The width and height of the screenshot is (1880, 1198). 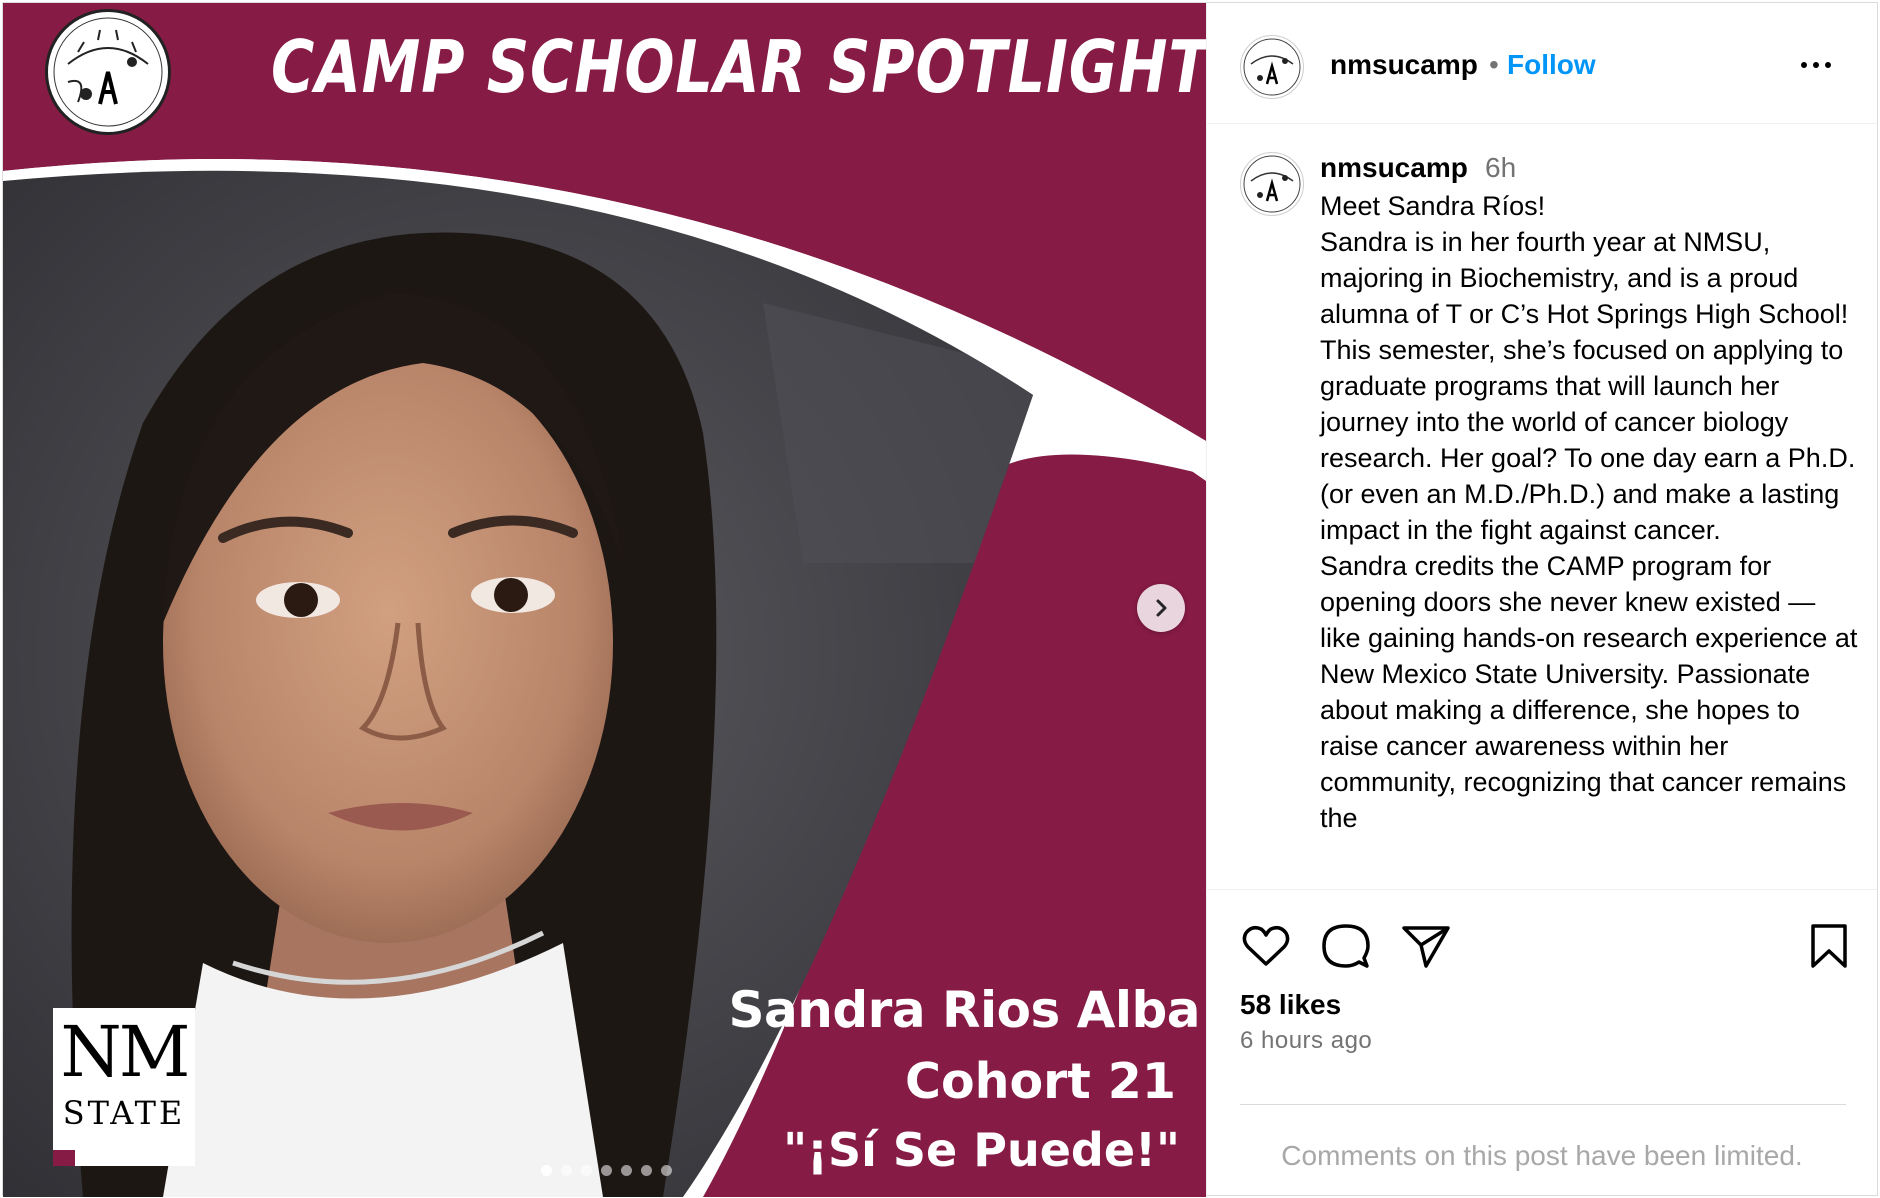 What do you see at coordinates (1804, 65) in the screenshot?
I see `more-horizontal-icon` at bounding box center [1804, 65].